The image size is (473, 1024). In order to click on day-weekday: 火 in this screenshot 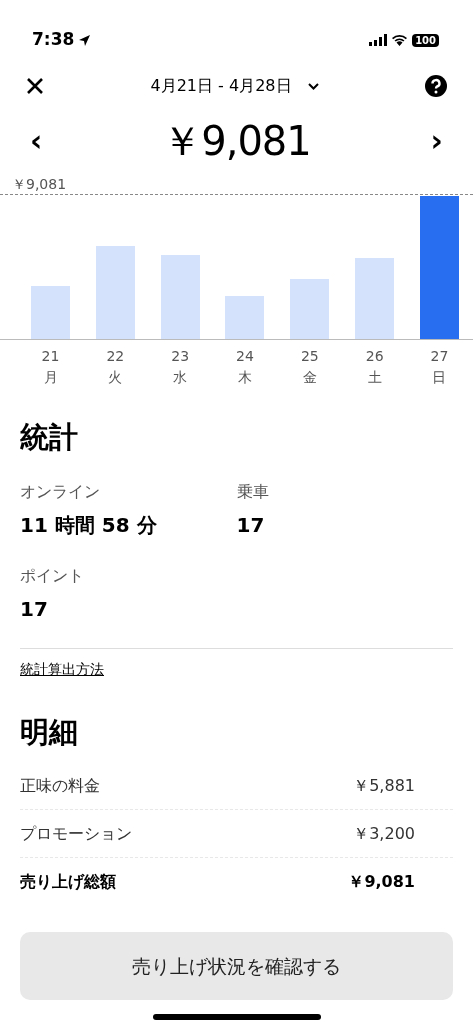, I will do `click(115, 377)`.